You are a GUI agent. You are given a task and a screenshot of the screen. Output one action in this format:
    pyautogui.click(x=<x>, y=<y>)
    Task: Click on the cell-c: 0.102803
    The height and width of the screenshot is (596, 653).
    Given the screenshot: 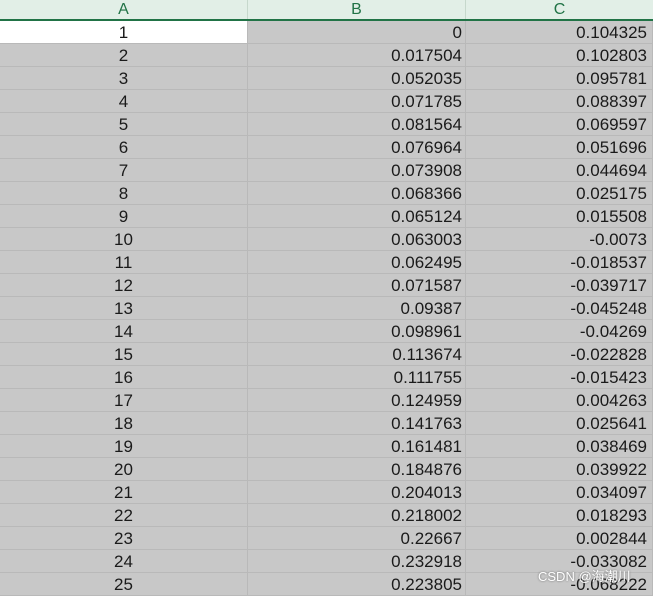 What is the action you would take?
    pyautogui.click(x=559, y=55)
    